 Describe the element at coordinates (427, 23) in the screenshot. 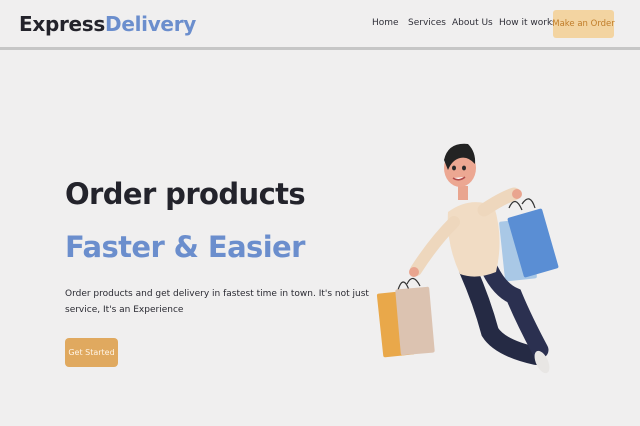

I see `nav-services: Services` at that location.